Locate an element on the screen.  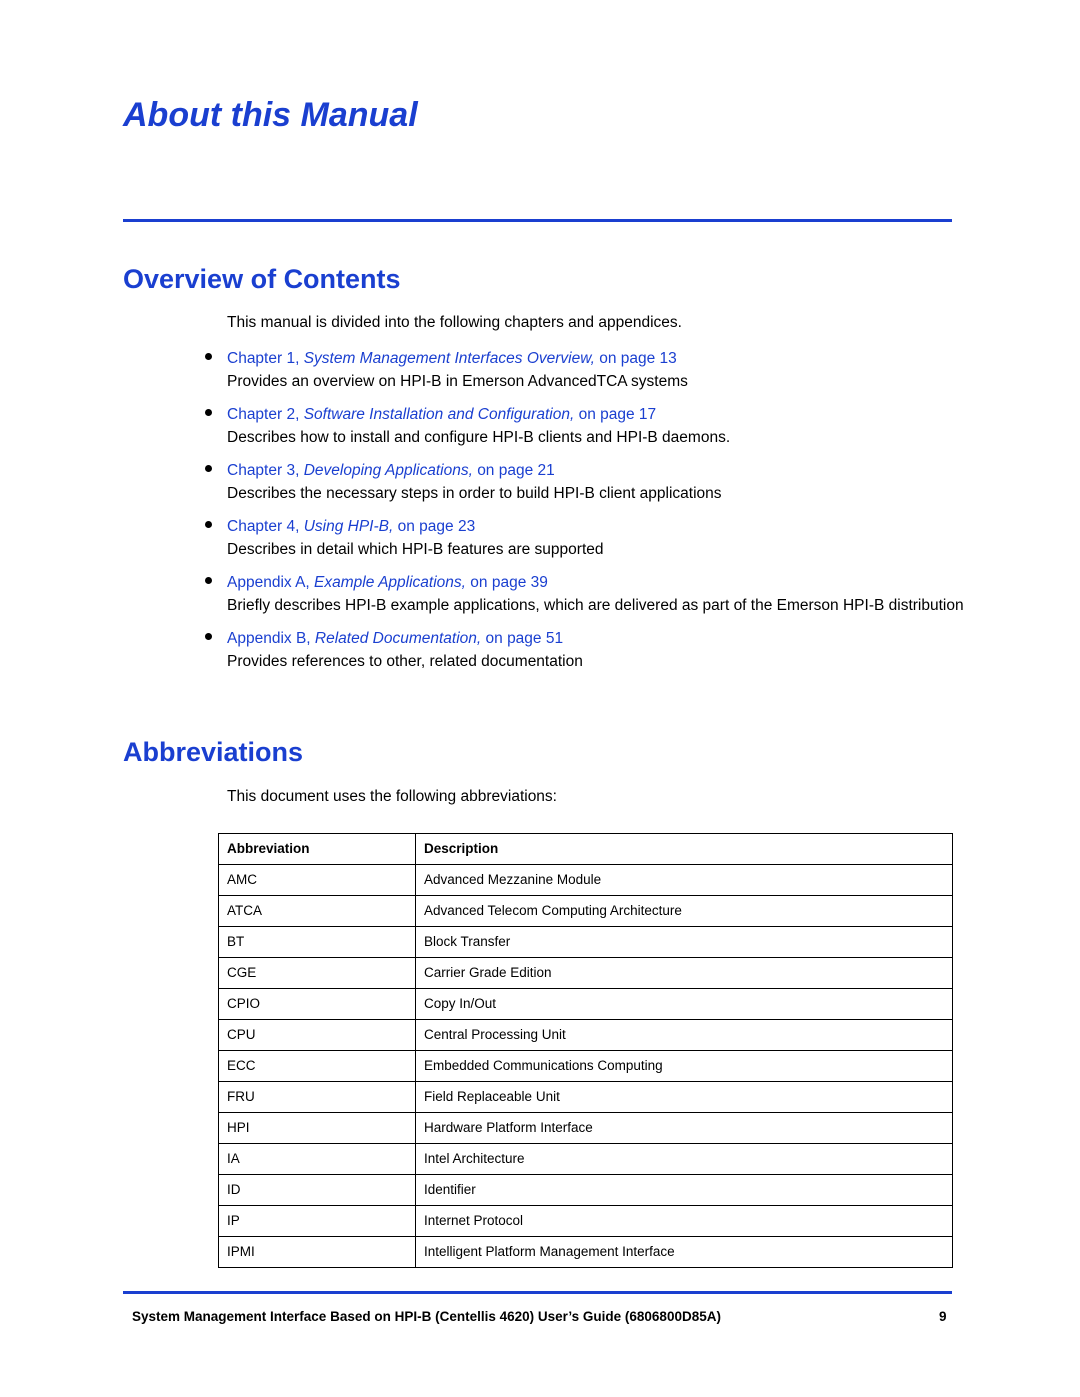
cell-abbreviation: ID is located at coordinates (317, 1190).